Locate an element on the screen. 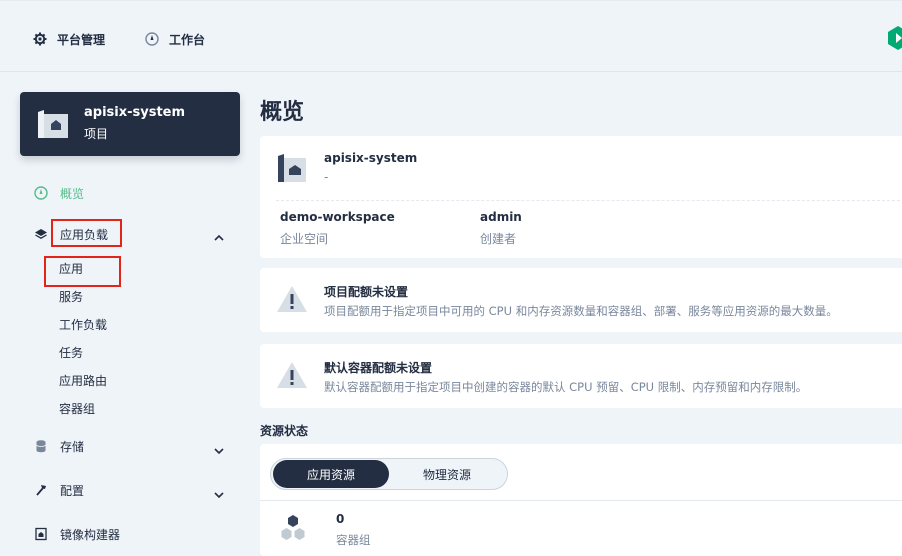 Image resolution: width=902 pixels, height=556 pixels. sidebar-item-overview: 概览 is located at coordinates (59, 193).